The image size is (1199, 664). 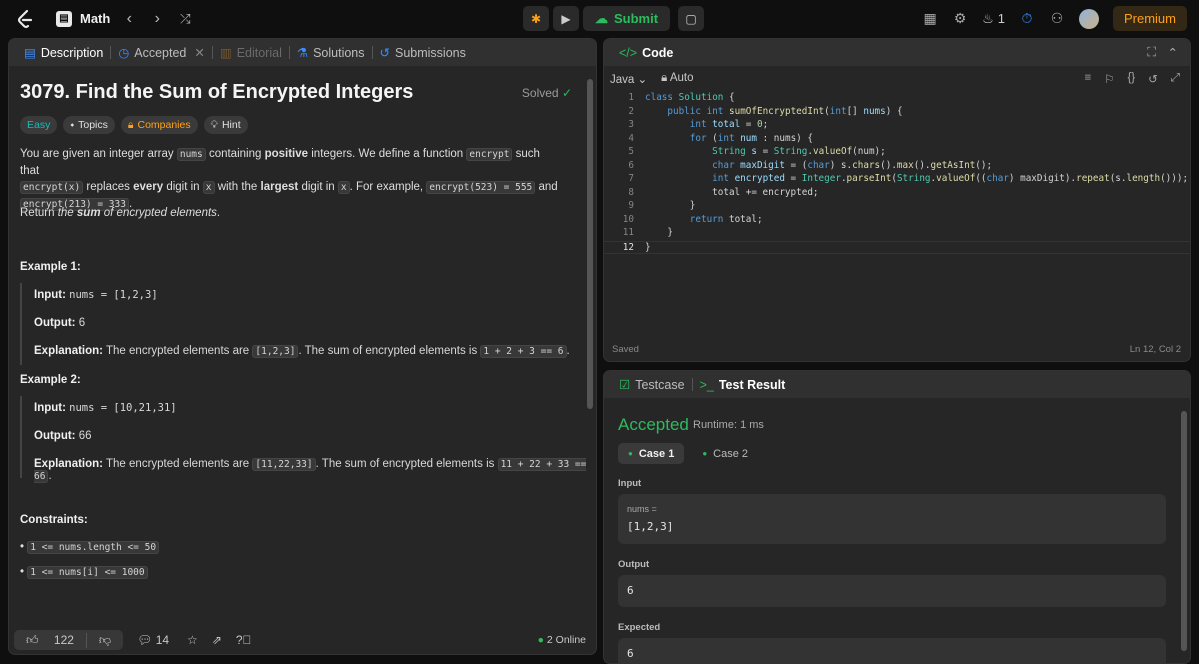 What do you see at coordinates (159, 125) in the screenshot?
I see `companies-tag: 🔒︎ Companies` at bounding box center [159, 125].